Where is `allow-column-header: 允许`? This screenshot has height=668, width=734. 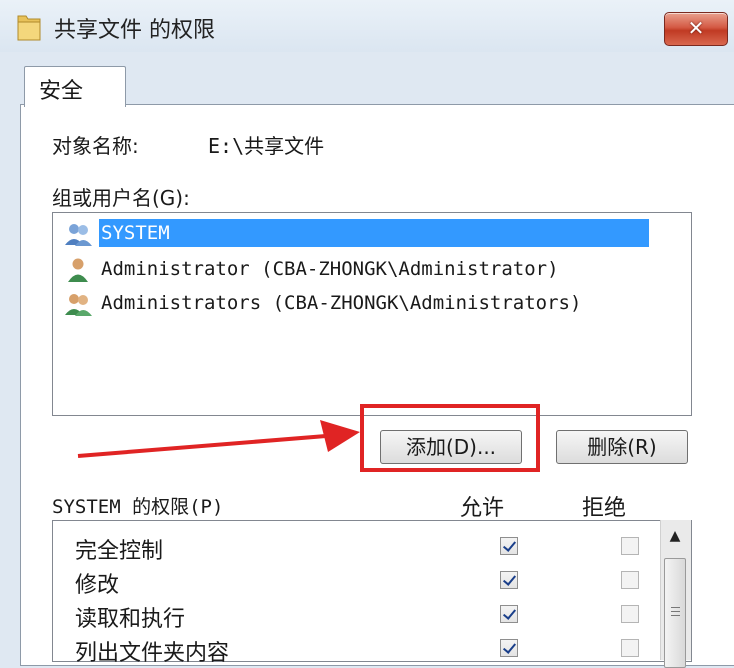 allow-column-header: 允许 is located at coordinates (482, 508).